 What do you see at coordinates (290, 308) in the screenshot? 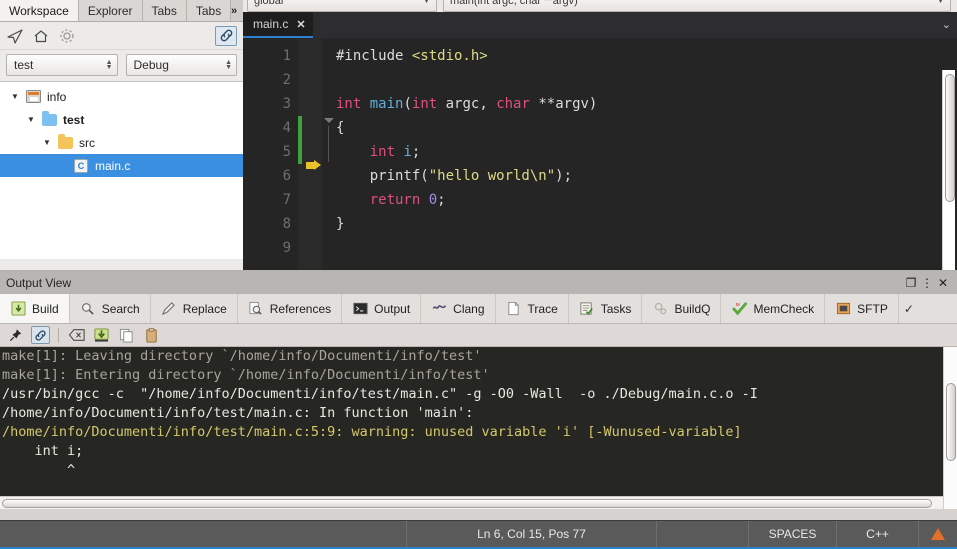
I see `output-tab-references: References` at bounding box center [290, 308].